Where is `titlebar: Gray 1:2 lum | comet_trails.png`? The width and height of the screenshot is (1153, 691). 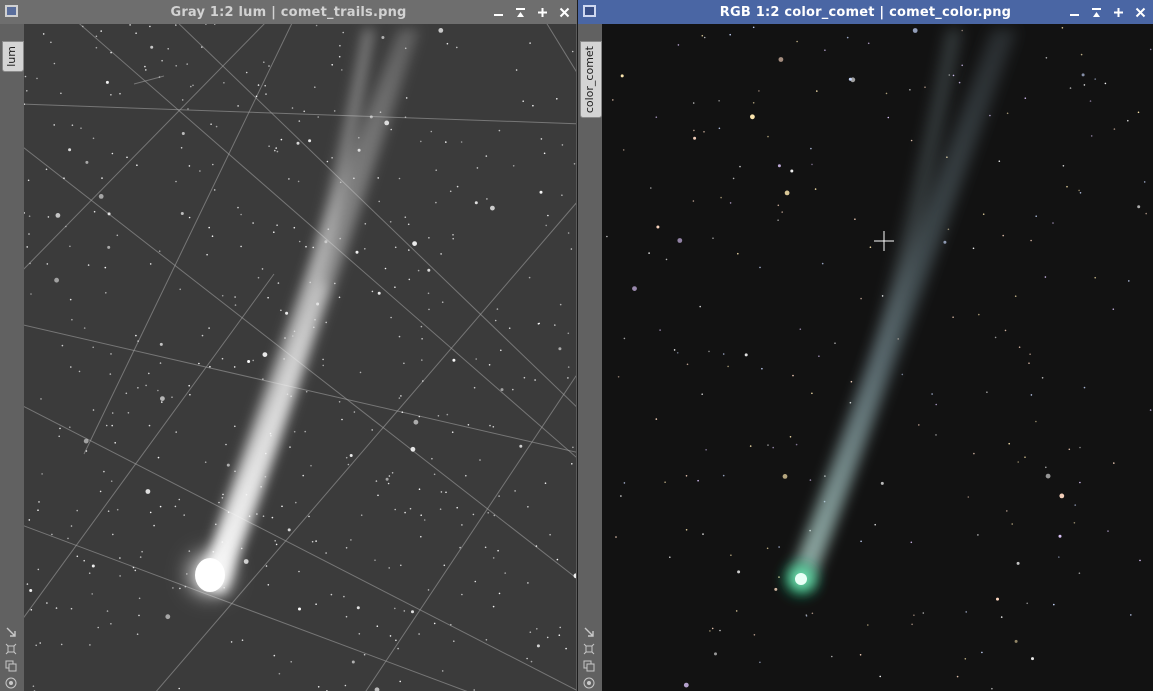
titlebar: Gray 1:2 lum | comet_trails.png is located at coordinates (288, 12).